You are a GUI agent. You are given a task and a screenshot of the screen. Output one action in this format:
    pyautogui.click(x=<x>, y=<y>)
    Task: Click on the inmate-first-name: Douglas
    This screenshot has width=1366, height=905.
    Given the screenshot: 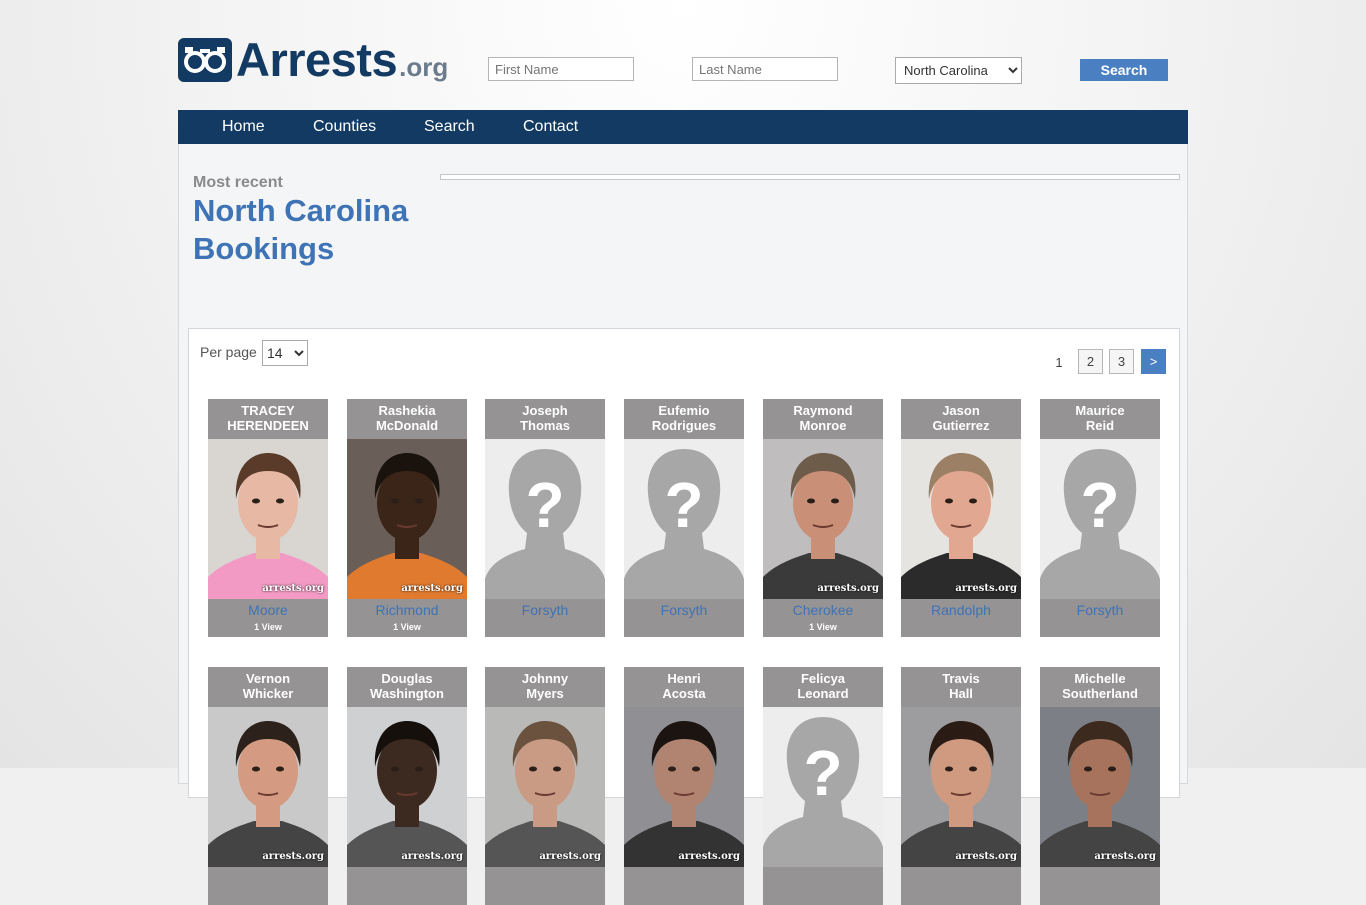 What is the action you would take?
    pyautogui.click(x=407, y=678)
    